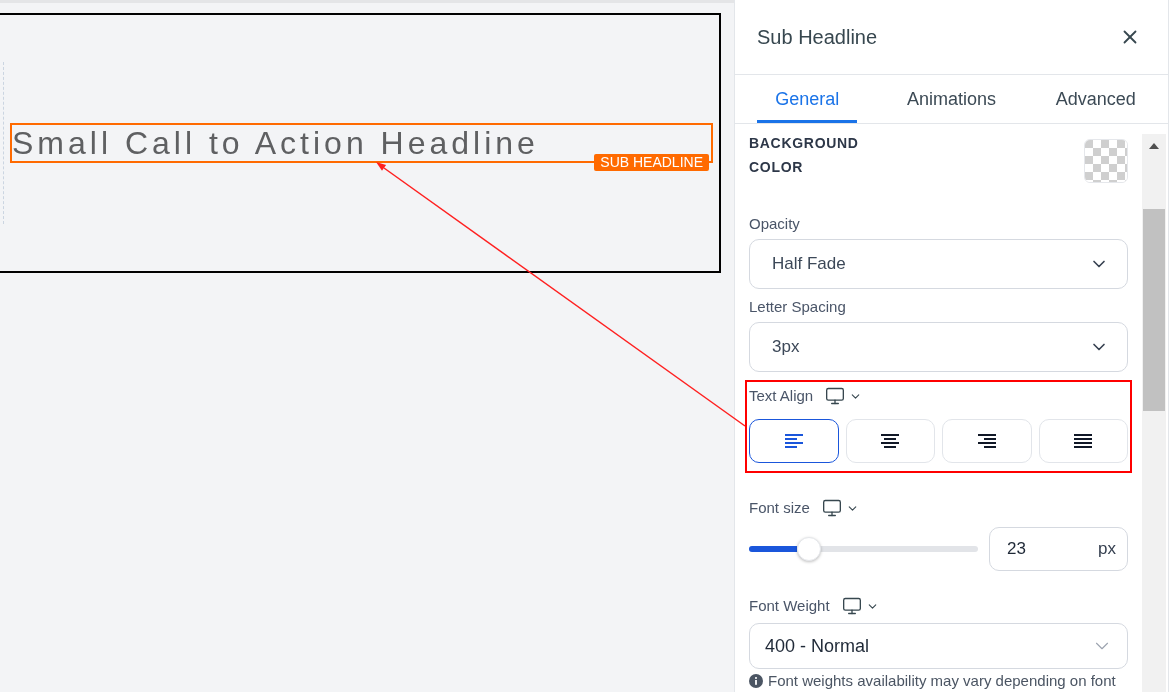 This screenshot has width=1169, height=692. I want to click on unit-label: px, so click(1107, 549).